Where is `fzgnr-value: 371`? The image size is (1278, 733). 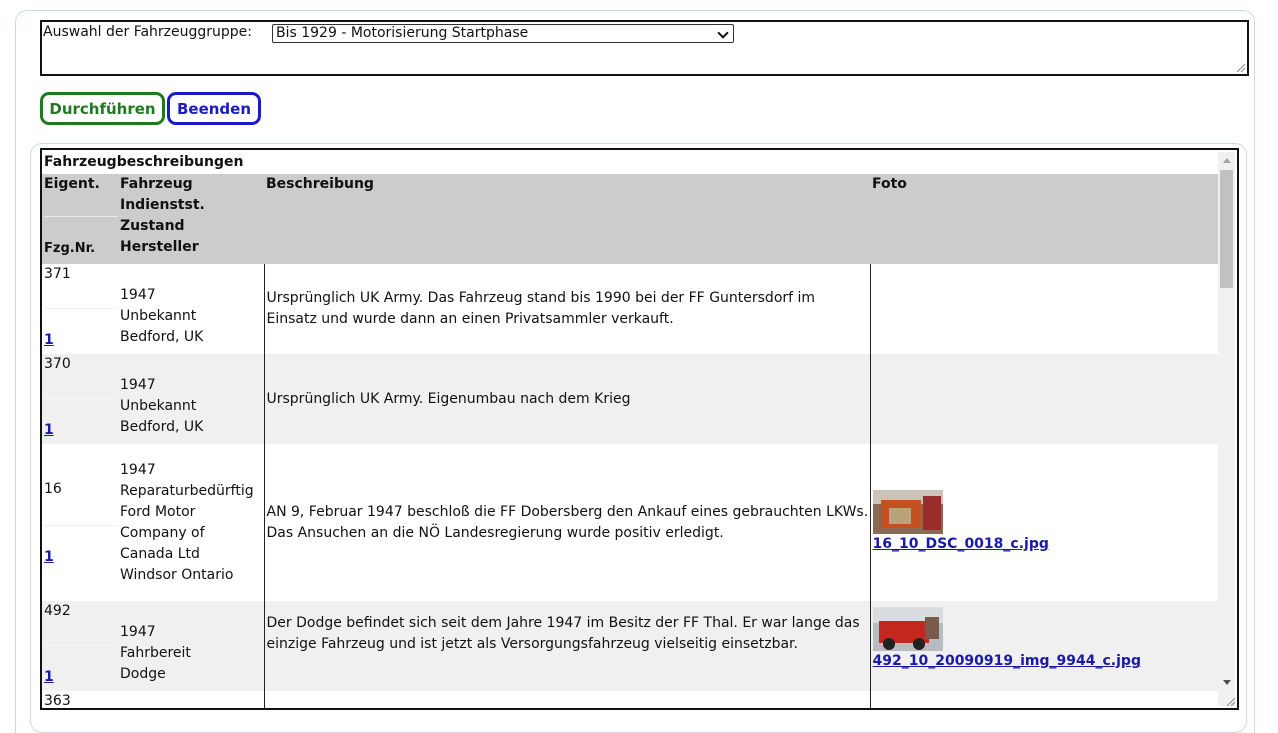
fzgnr-value: 371 is located at coordinates (81, 286).